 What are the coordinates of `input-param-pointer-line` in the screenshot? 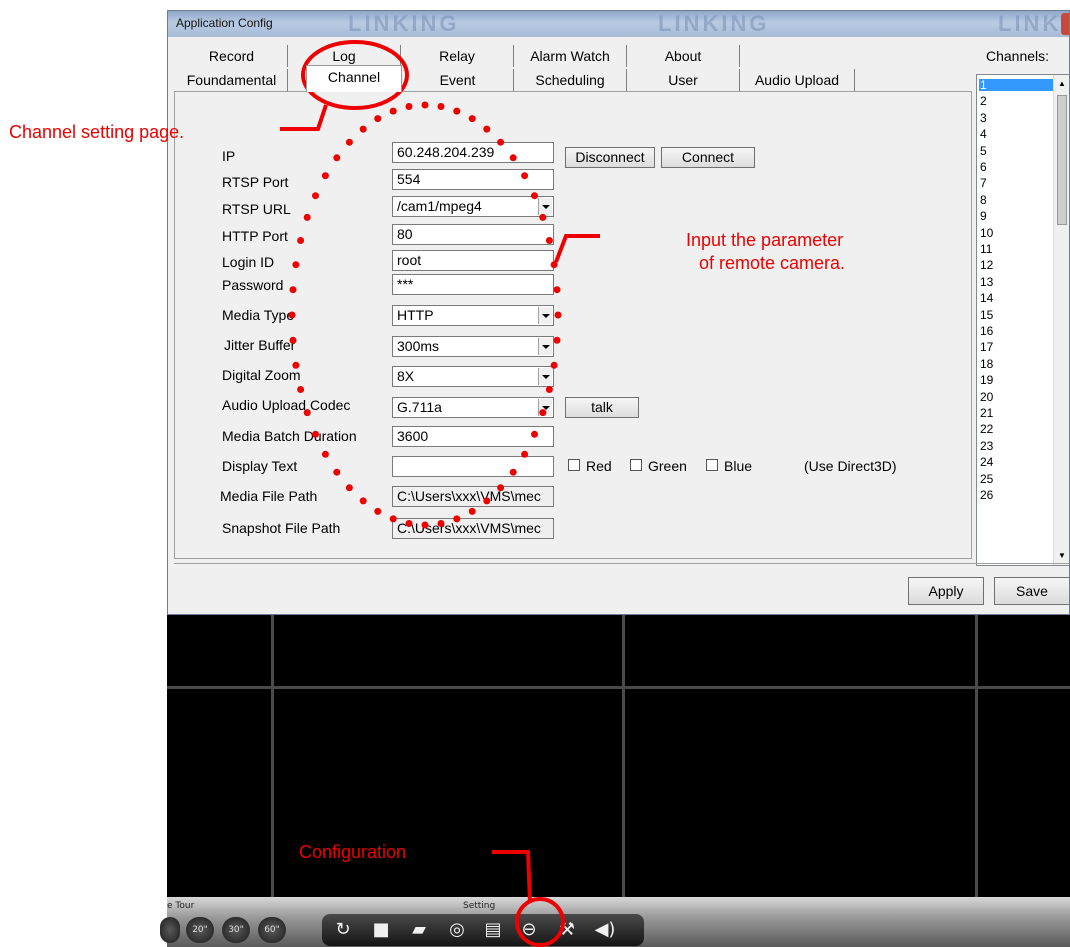 It's located at (577, 248).